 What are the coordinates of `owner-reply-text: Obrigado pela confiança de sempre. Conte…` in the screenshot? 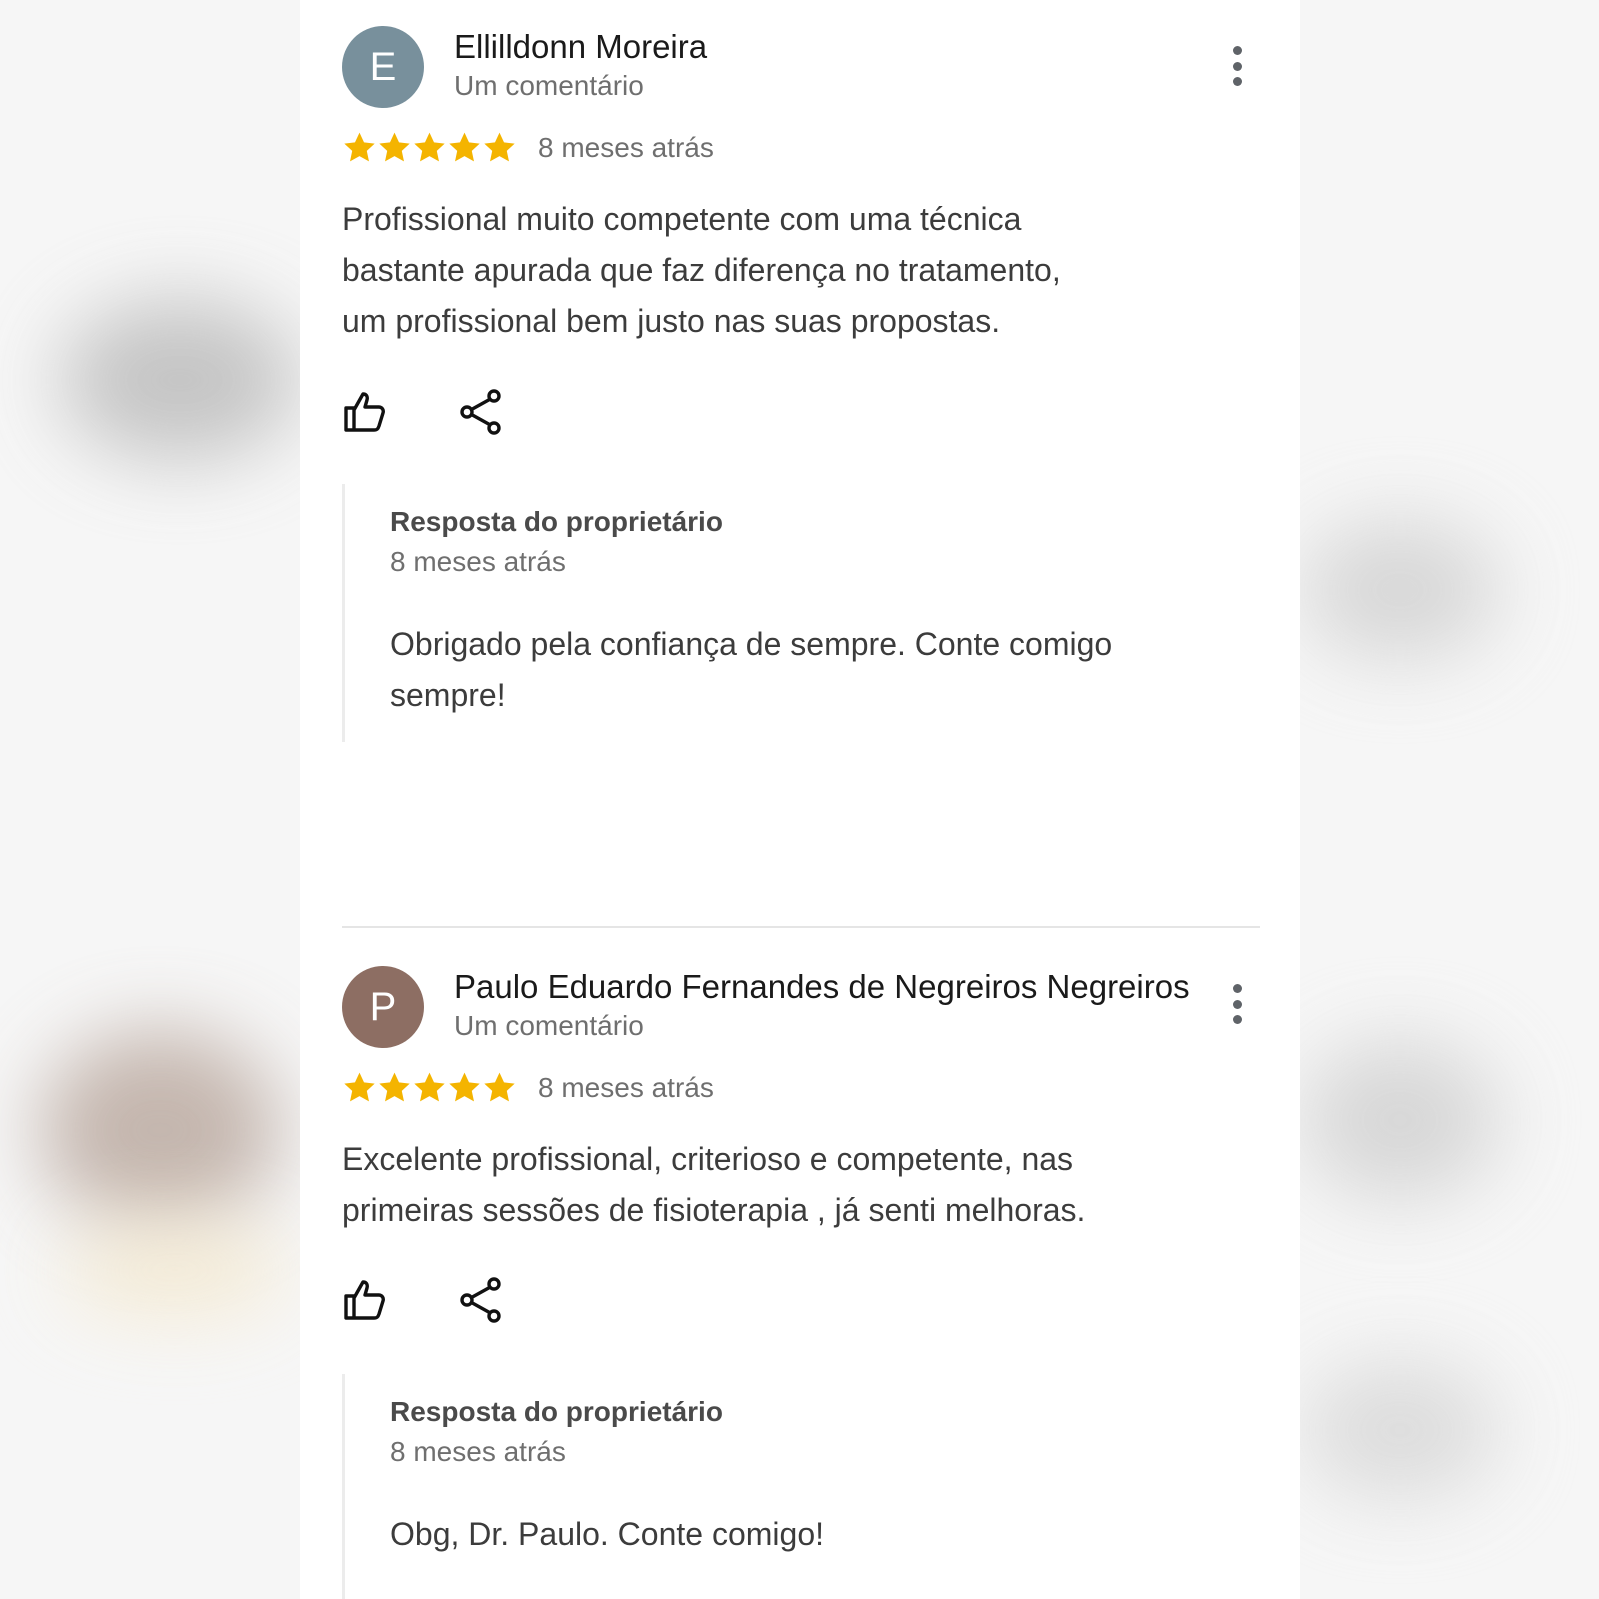 It's located at (810, 670).